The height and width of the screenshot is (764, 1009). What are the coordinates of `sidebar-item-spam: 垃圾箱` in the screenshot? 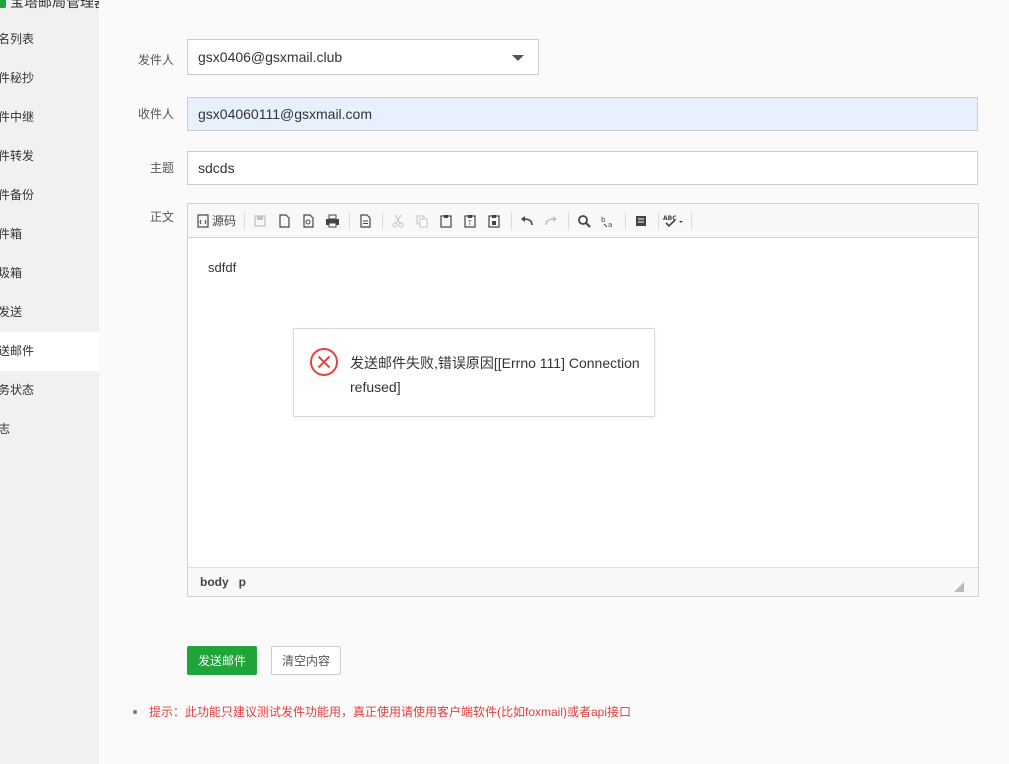 It's located at (43, 273).